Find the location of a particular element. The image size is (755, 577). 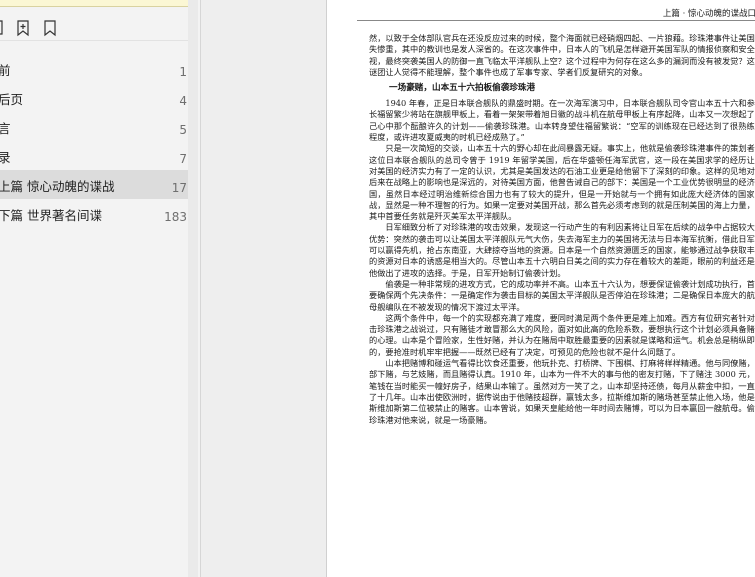

toc-item: 前 1 is located at coordinates (97, 68).